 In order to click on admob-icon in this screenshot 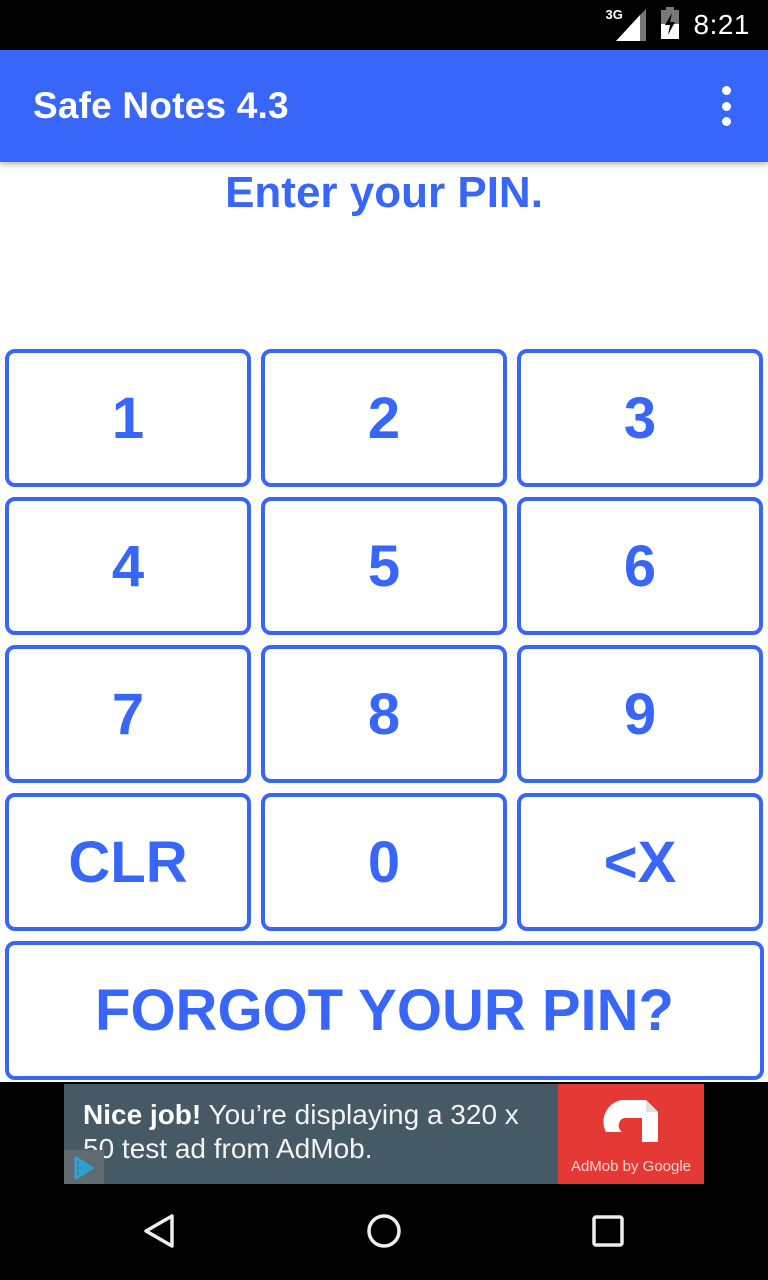, I will do `click(630, 1121)`.